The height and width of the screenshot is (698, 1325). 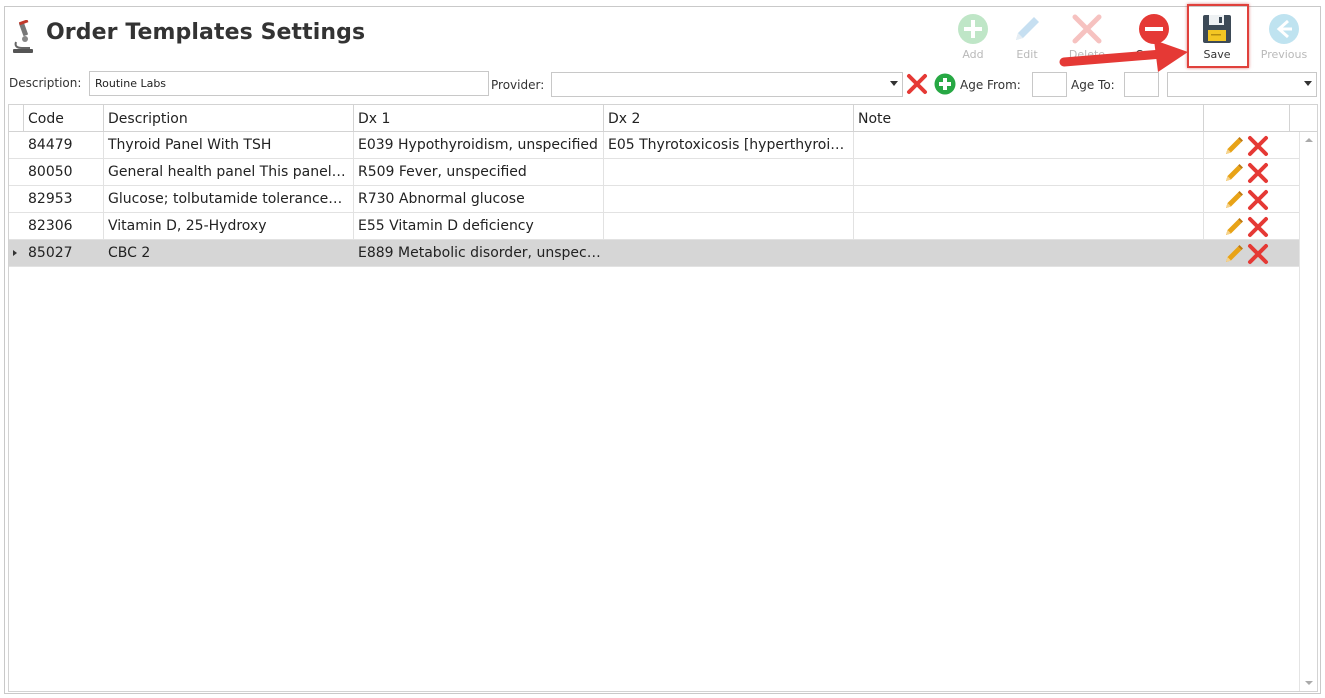 I want to click on previous-button: Previous, so click(x=1284, y=36).